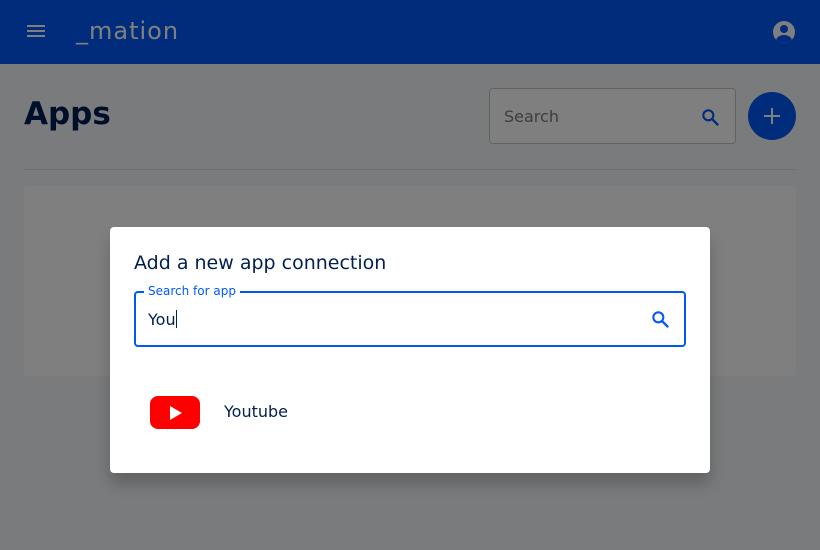 This screenshot has width=820, height=550. Describe the element at coordinates (162, 319) in the screenshot. I see `app-search-value: You` at that location.